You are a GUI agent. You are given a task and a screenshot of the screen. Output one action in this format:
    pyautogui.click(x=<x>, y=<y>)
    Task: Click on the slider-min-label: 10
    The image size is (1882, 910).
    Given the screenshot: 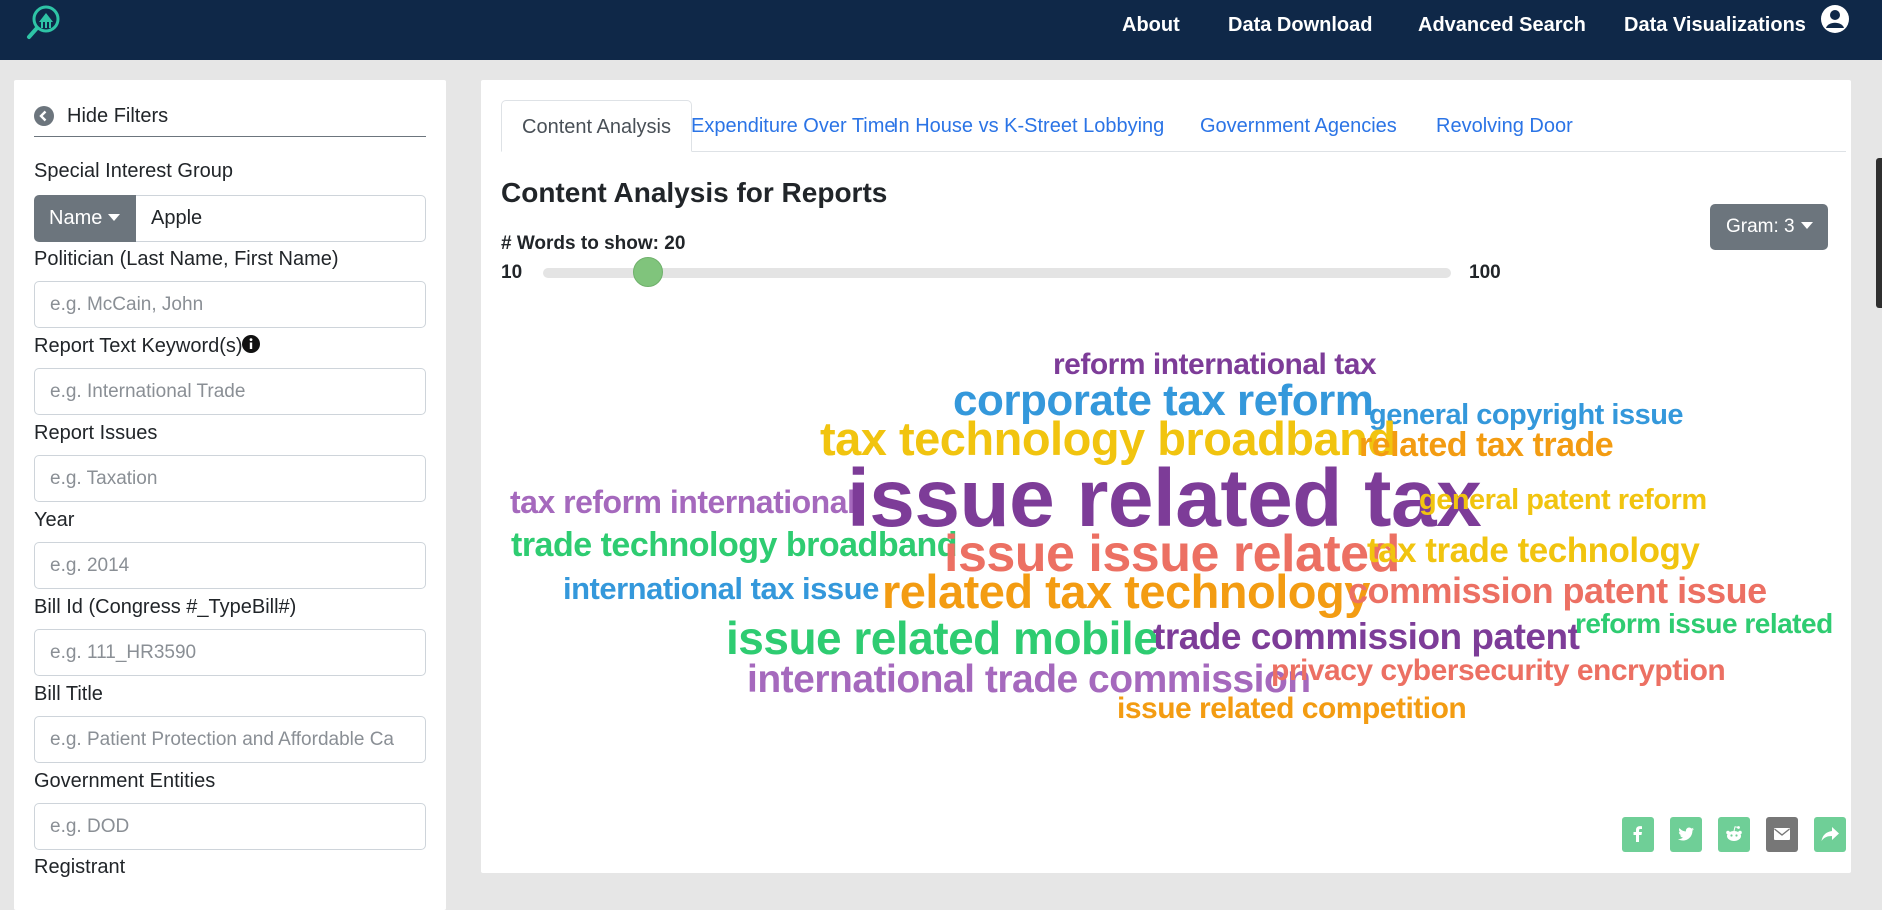 What is the action you would take?
    pyautogui.click(x=512, y=272)
    